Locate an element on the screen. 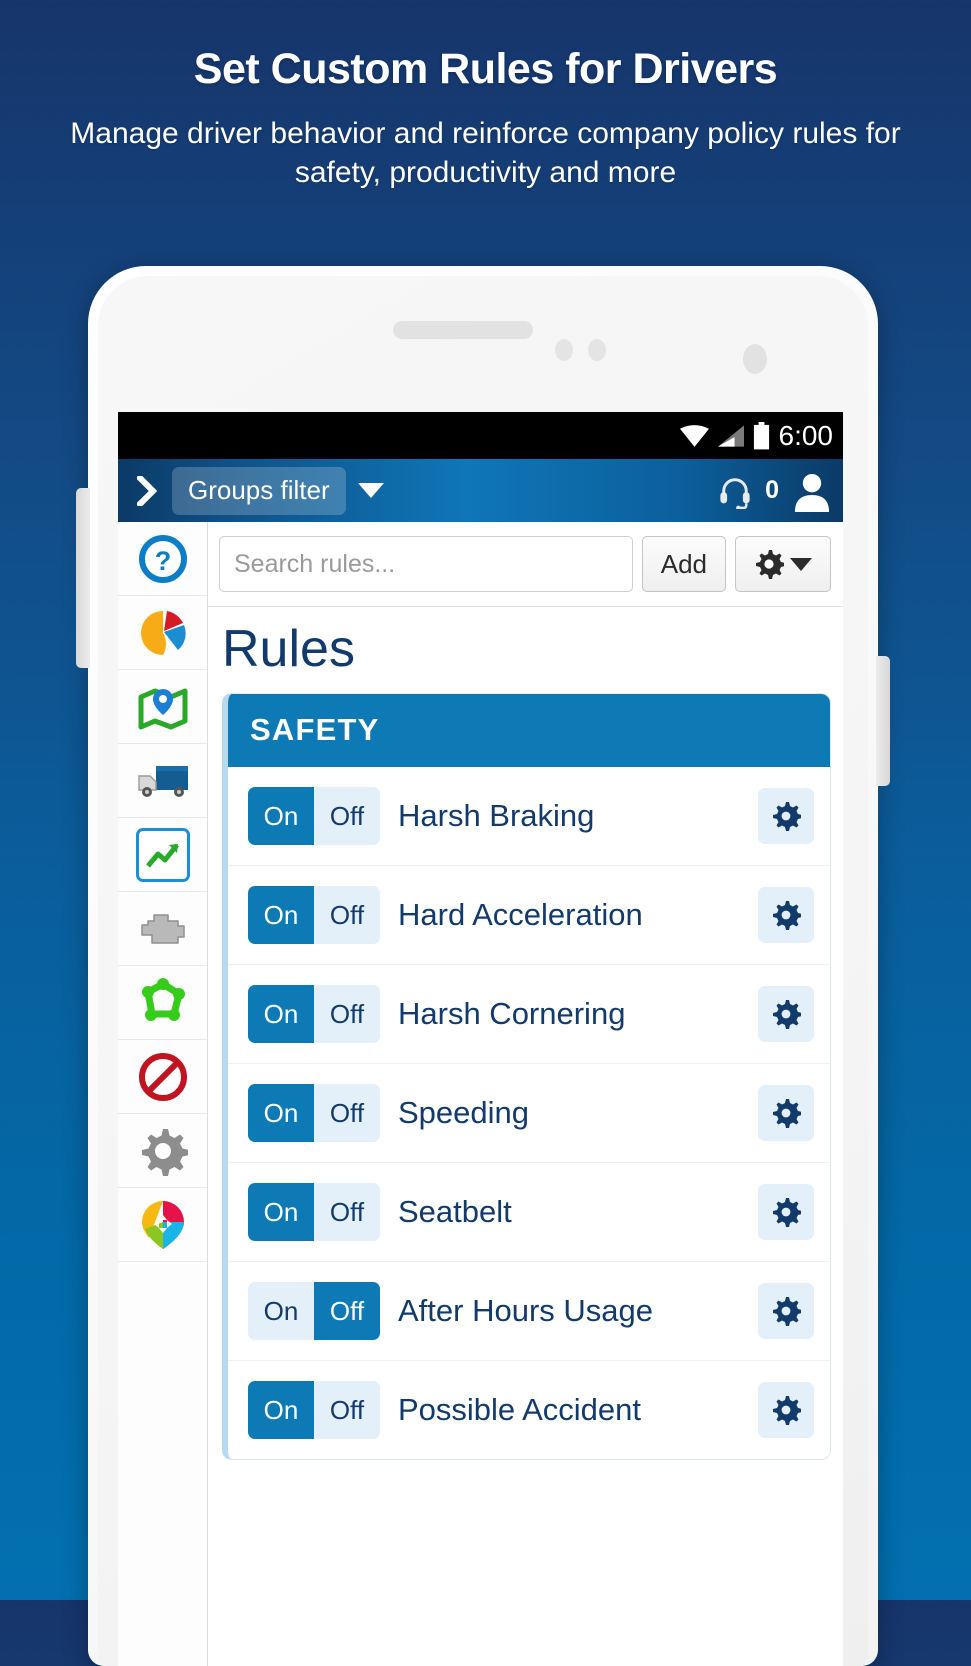 The height and width of the screenshot is (1666, 971). sidebar-item-marketplace is located at coordinates (162, 1225).